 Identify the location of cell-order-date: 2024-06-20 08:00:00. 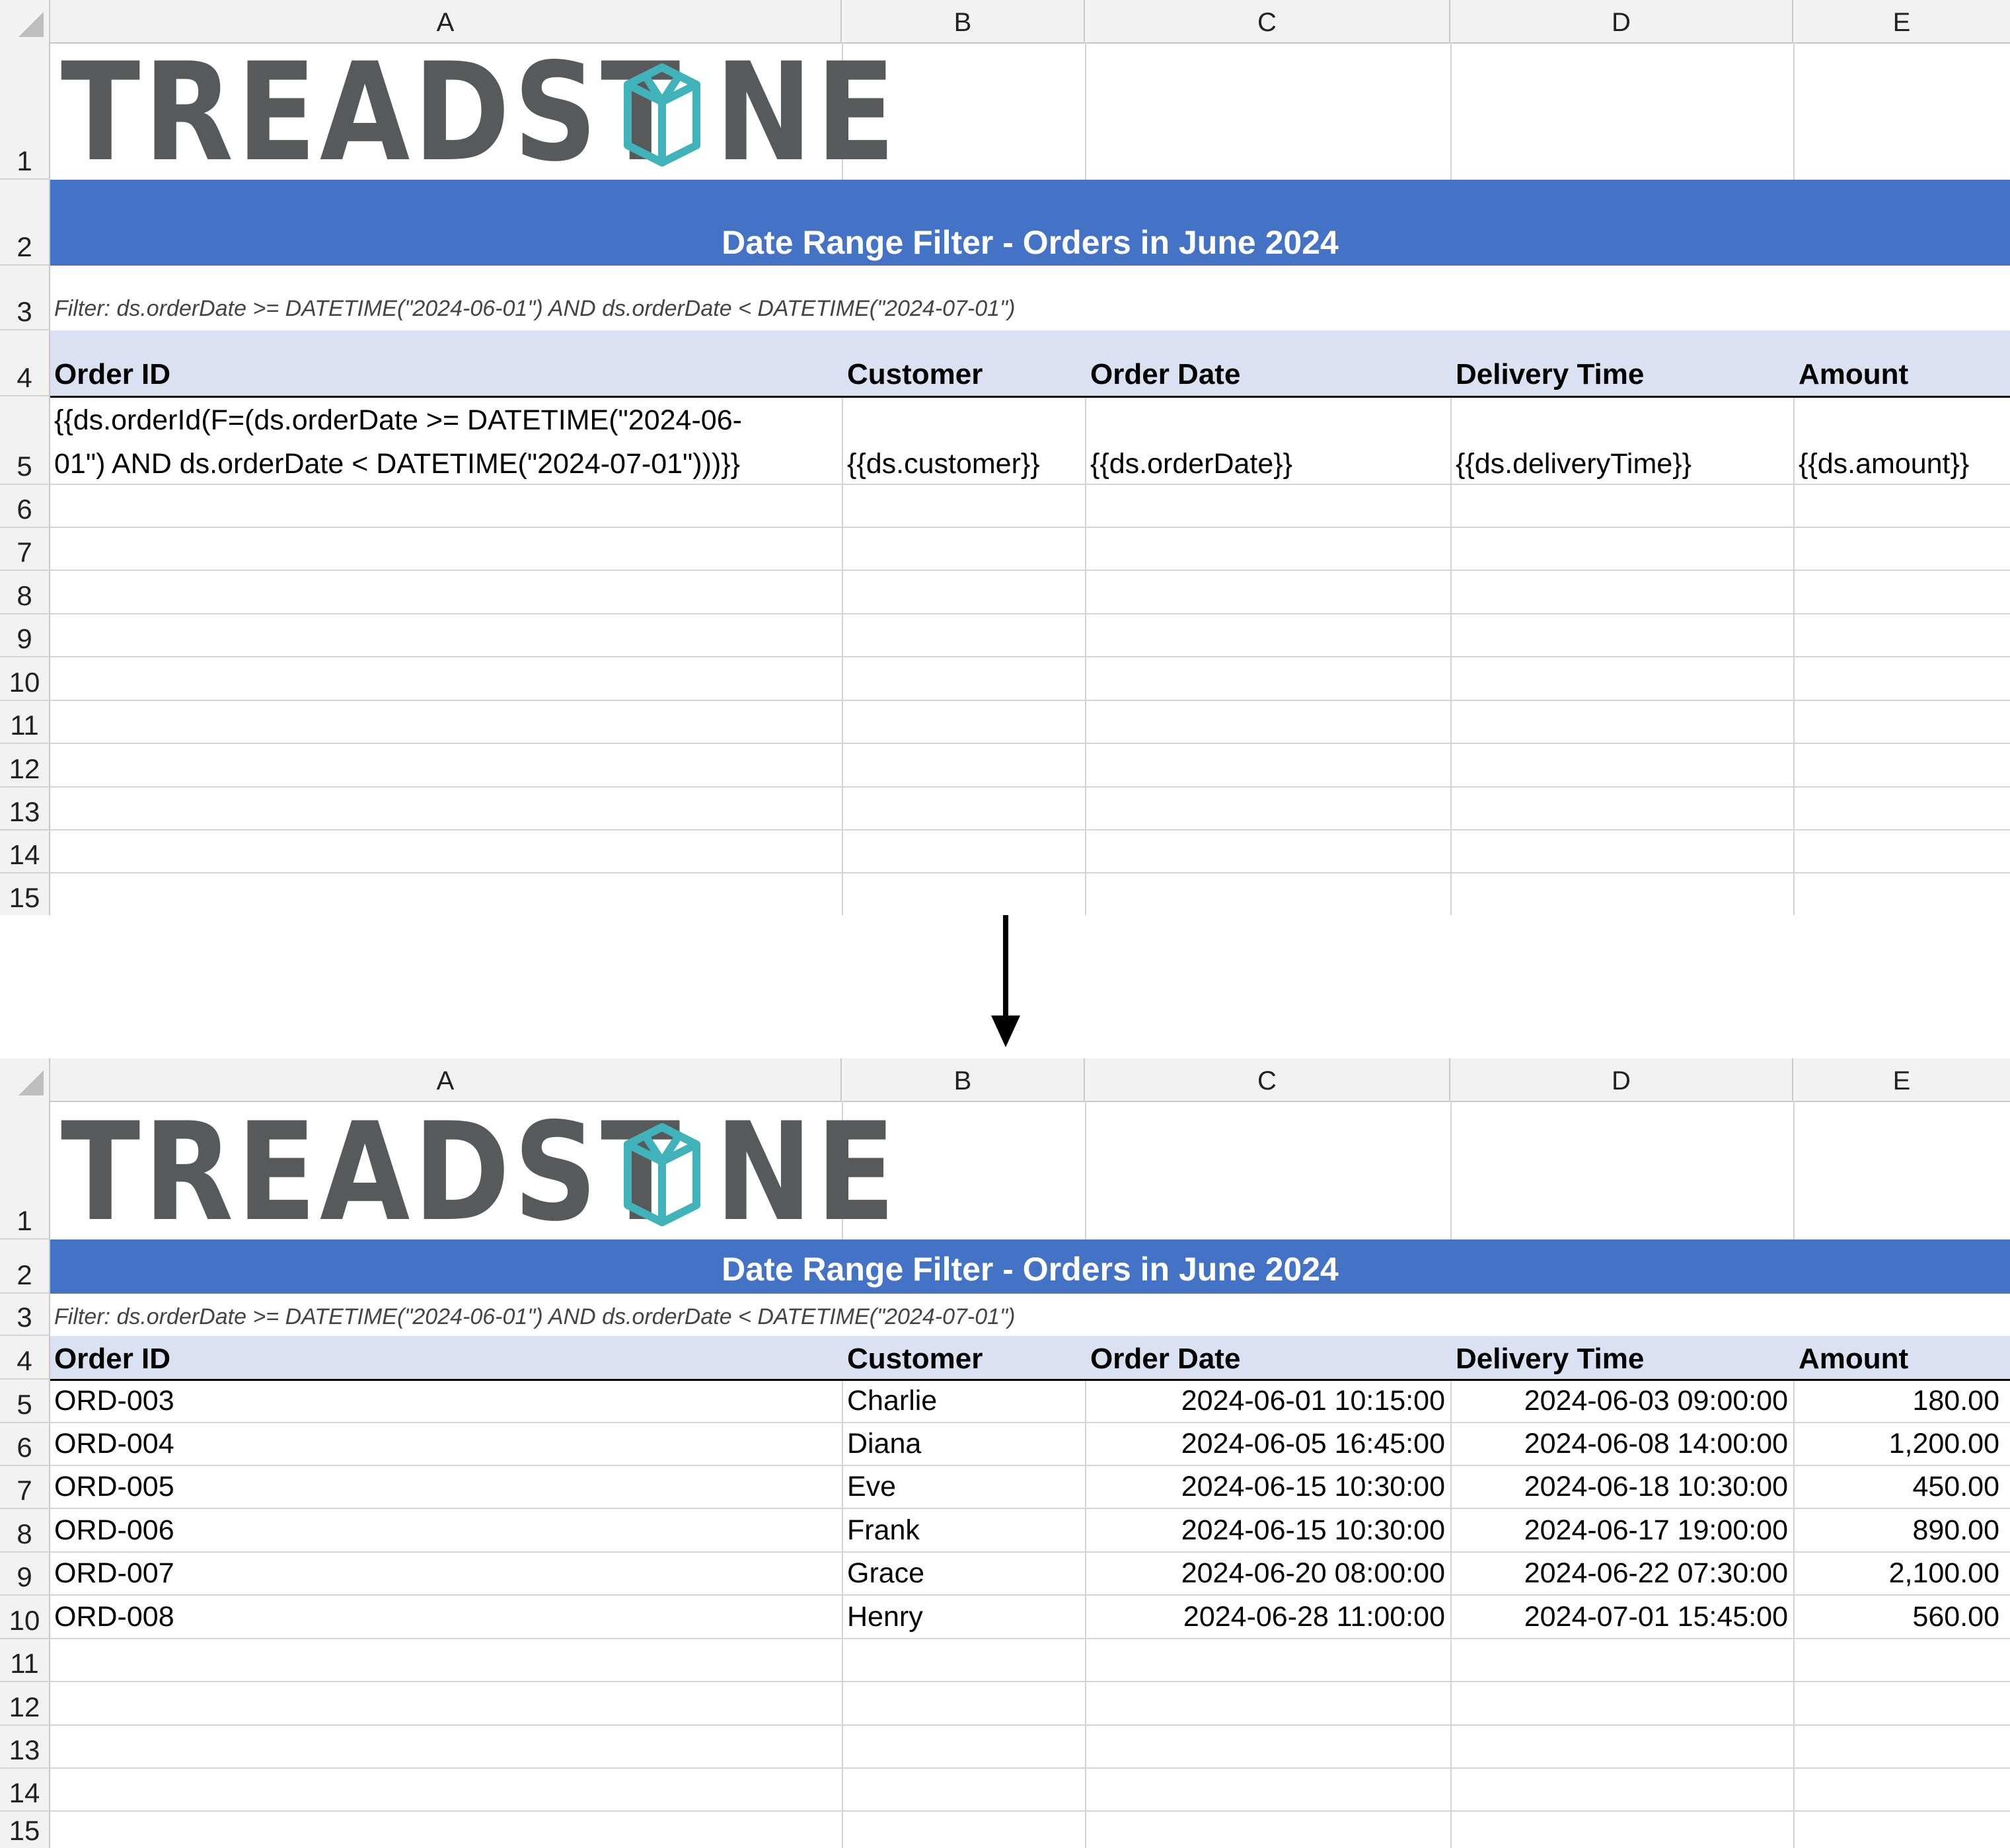
(1267, 1574).